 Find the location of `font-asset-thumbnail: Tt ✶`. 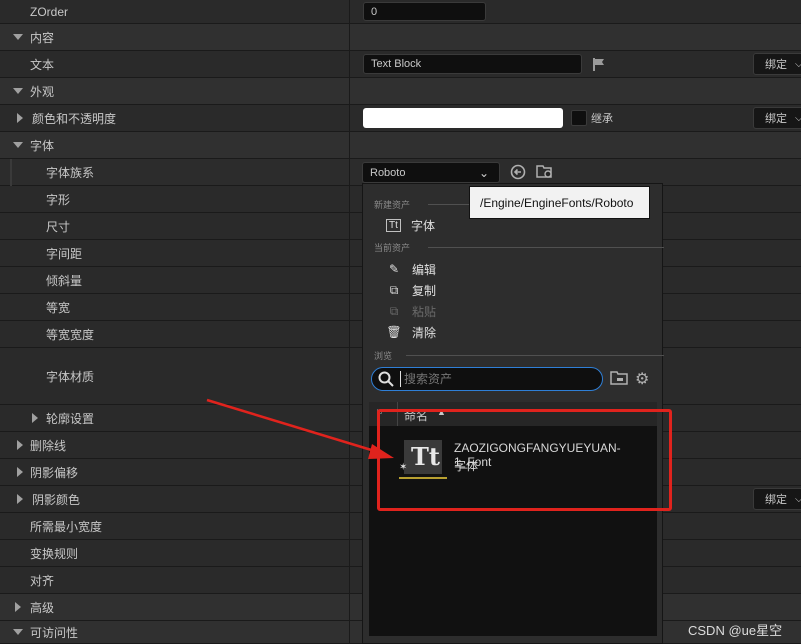

font-asset-thumbnail: Tt ✶ is located at coordinates (420, 457).